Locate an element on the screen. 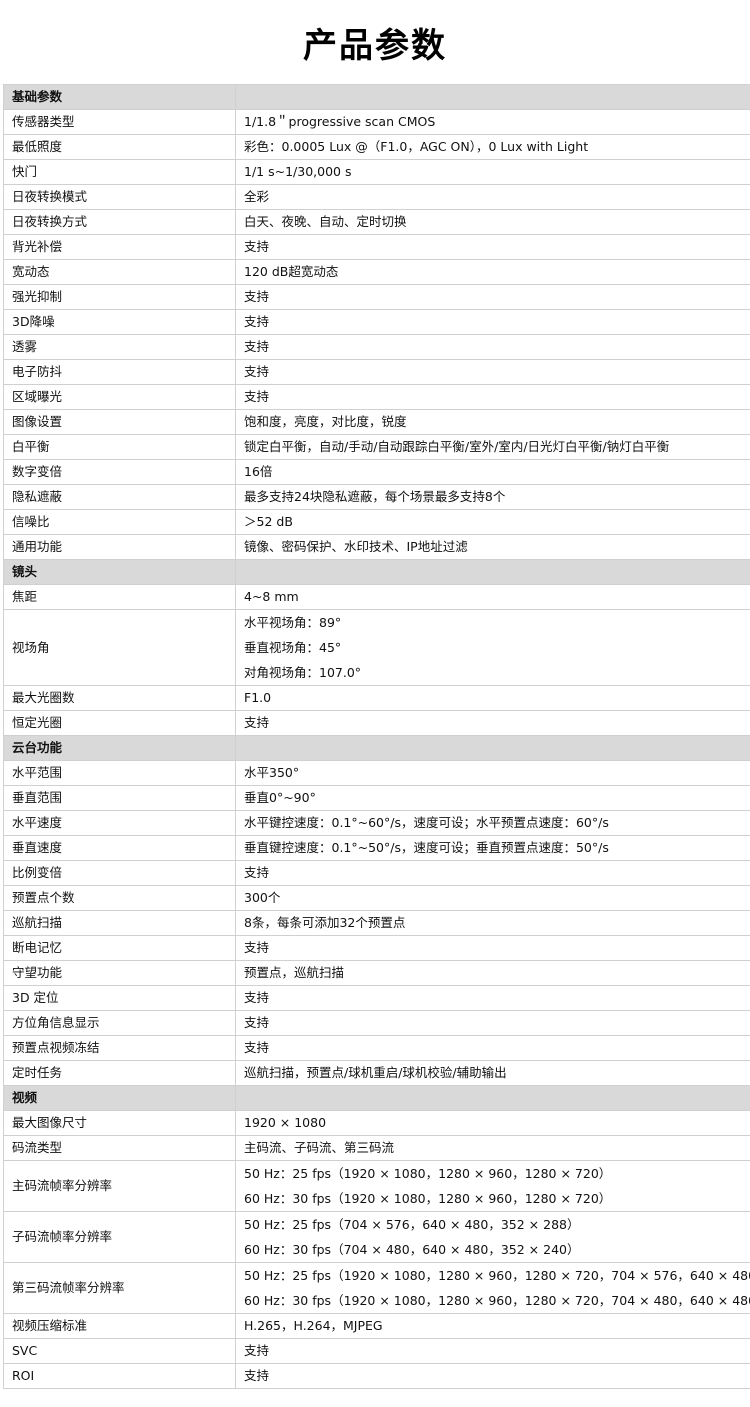 This screenshot has width=750, height=1407. spec-label: 背光补偿 is located at coordinates (119, 247).